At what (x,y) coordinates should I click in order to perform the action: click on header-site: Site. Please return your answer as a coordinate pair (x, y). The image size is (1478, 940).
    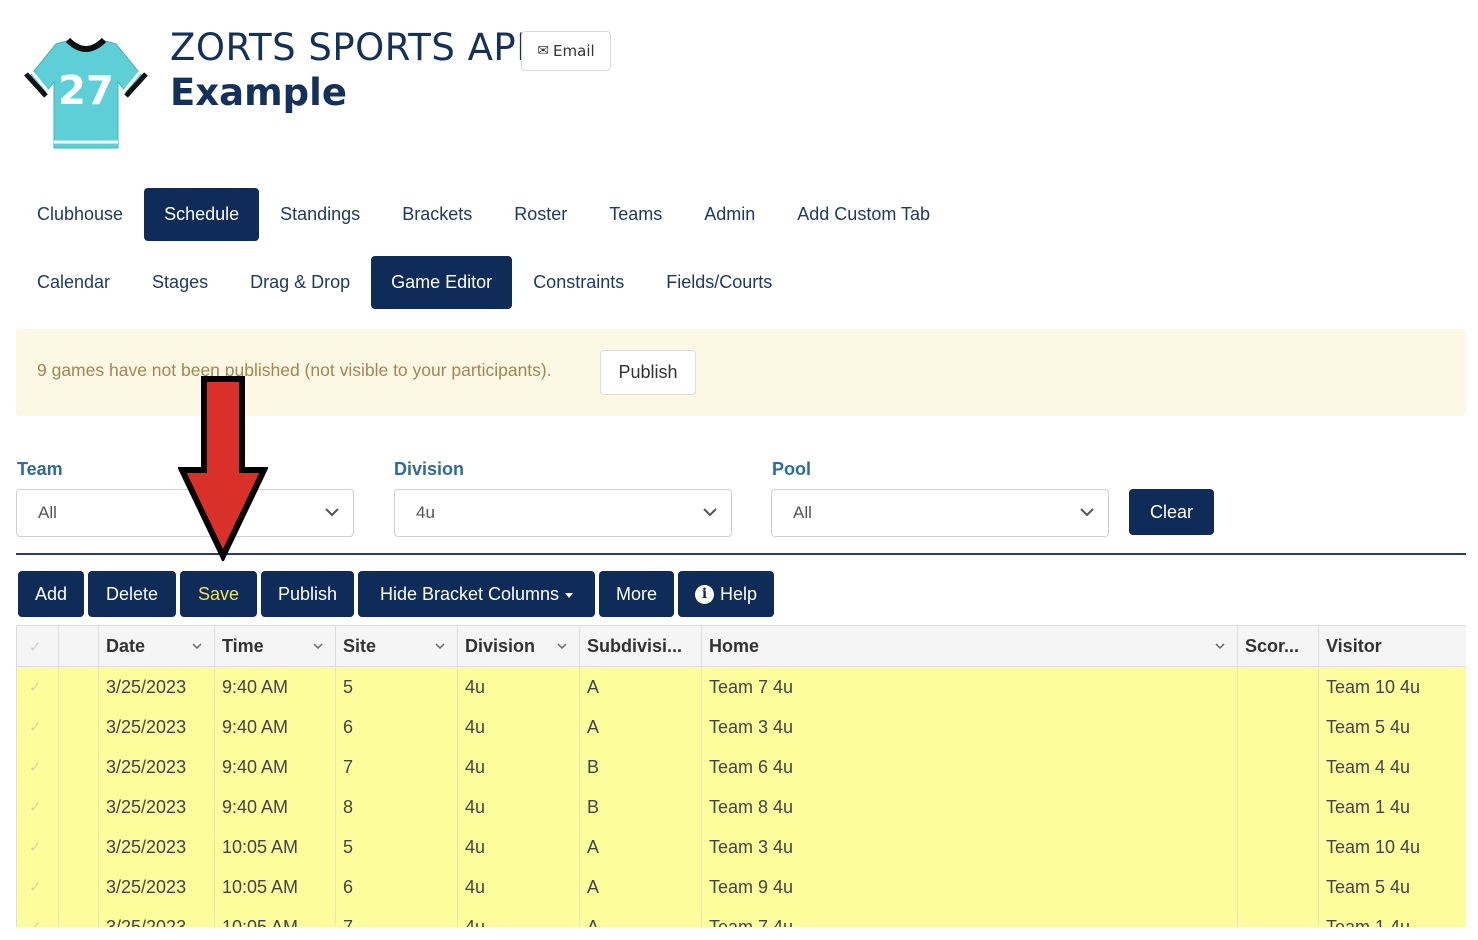
    Looking at the image, I should click on (397, 646).